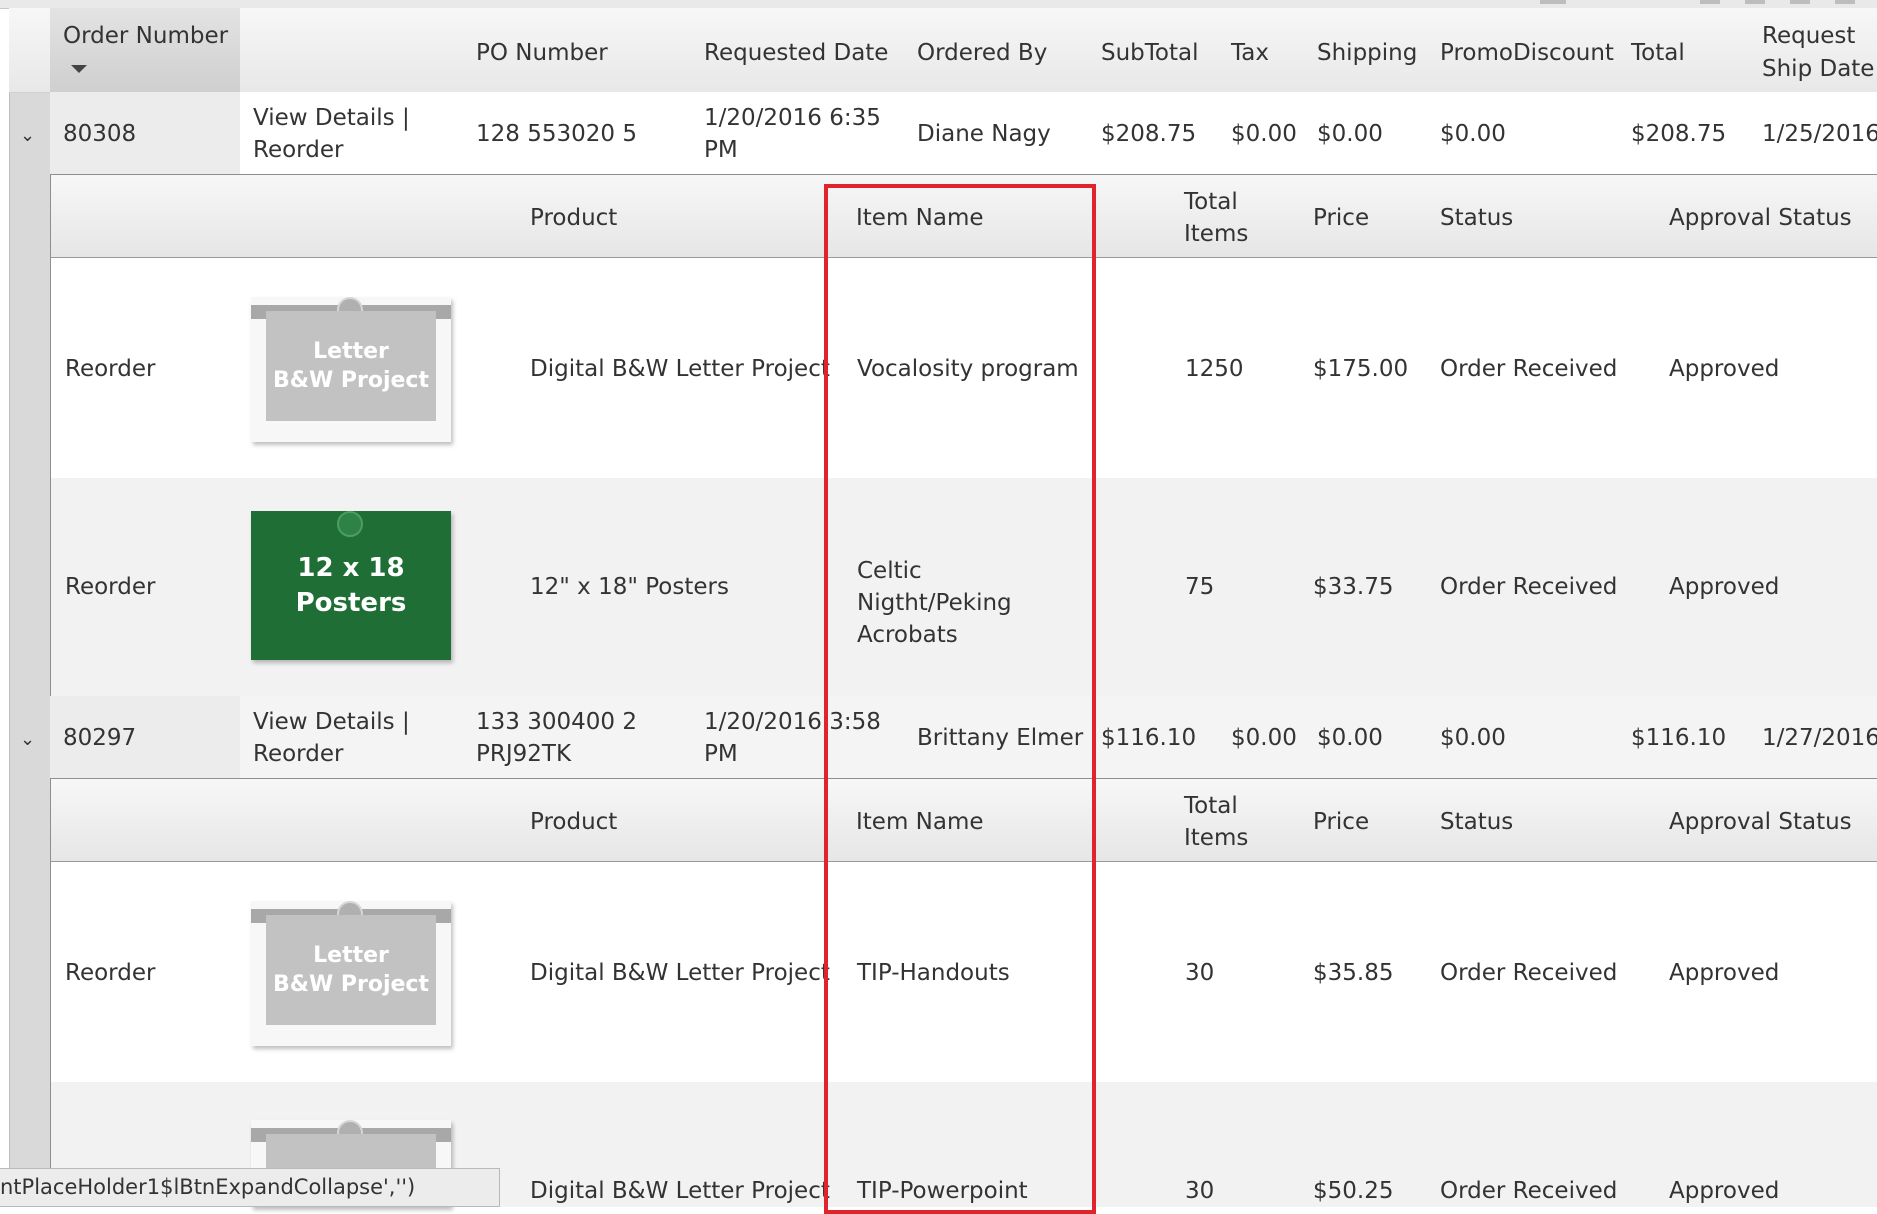  What do you see at coordinates (524, 754) in the screenshot?
I see `po-number: PRJ92TK` at bounding box center [524, 754].